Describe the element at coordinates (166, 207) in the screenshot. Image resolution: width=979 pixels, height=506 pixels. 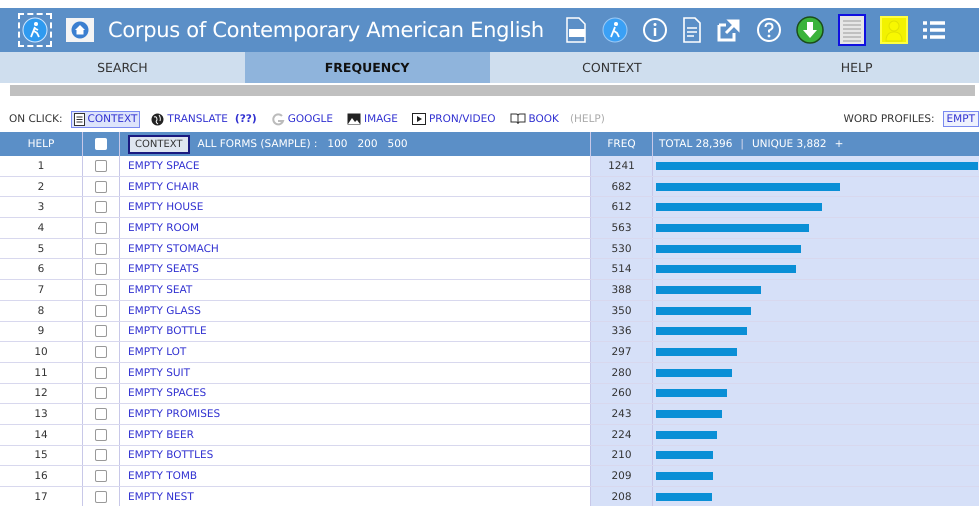
I see `collocate-link: EMPTY HOUSE` at that location.